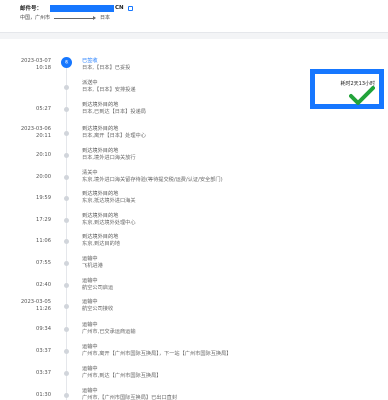 The height and width of the screenshot is (400, 388). Describe the element at coordinates (25, 329) in the screenshot. I see `timeline-timestamp: 09:34` at that location.